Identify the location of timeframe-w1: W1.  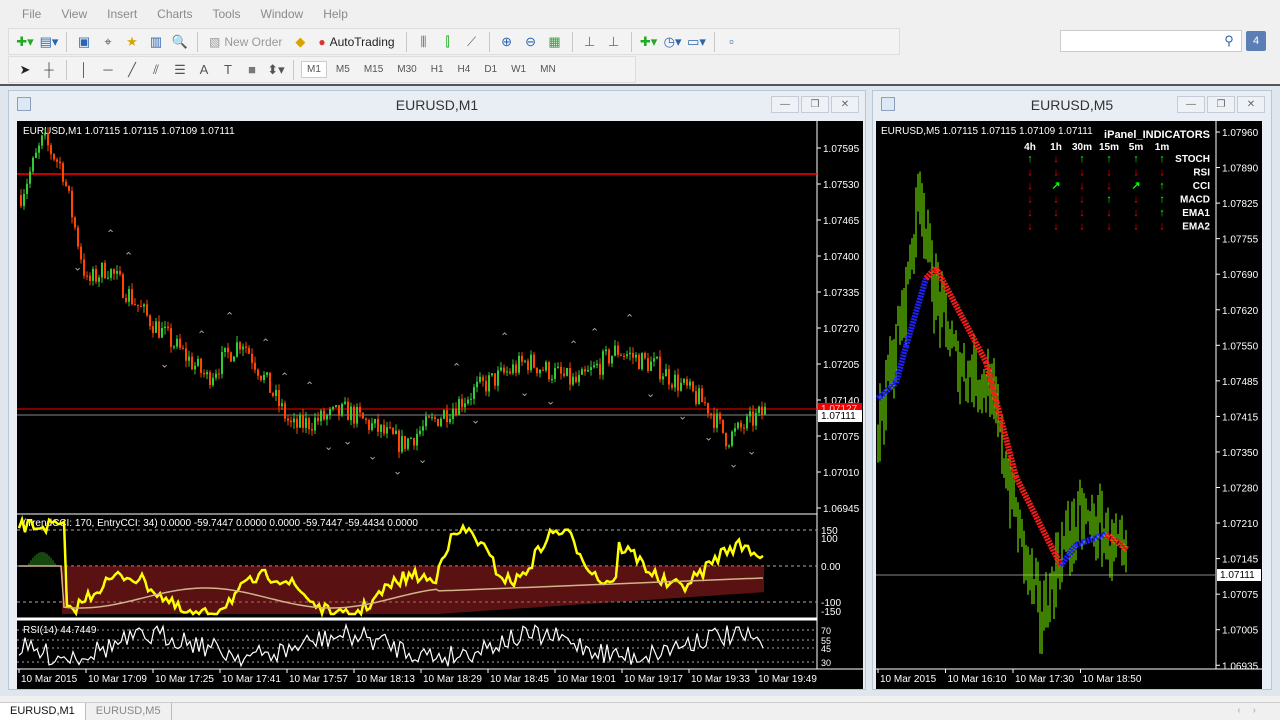
(518, 69).